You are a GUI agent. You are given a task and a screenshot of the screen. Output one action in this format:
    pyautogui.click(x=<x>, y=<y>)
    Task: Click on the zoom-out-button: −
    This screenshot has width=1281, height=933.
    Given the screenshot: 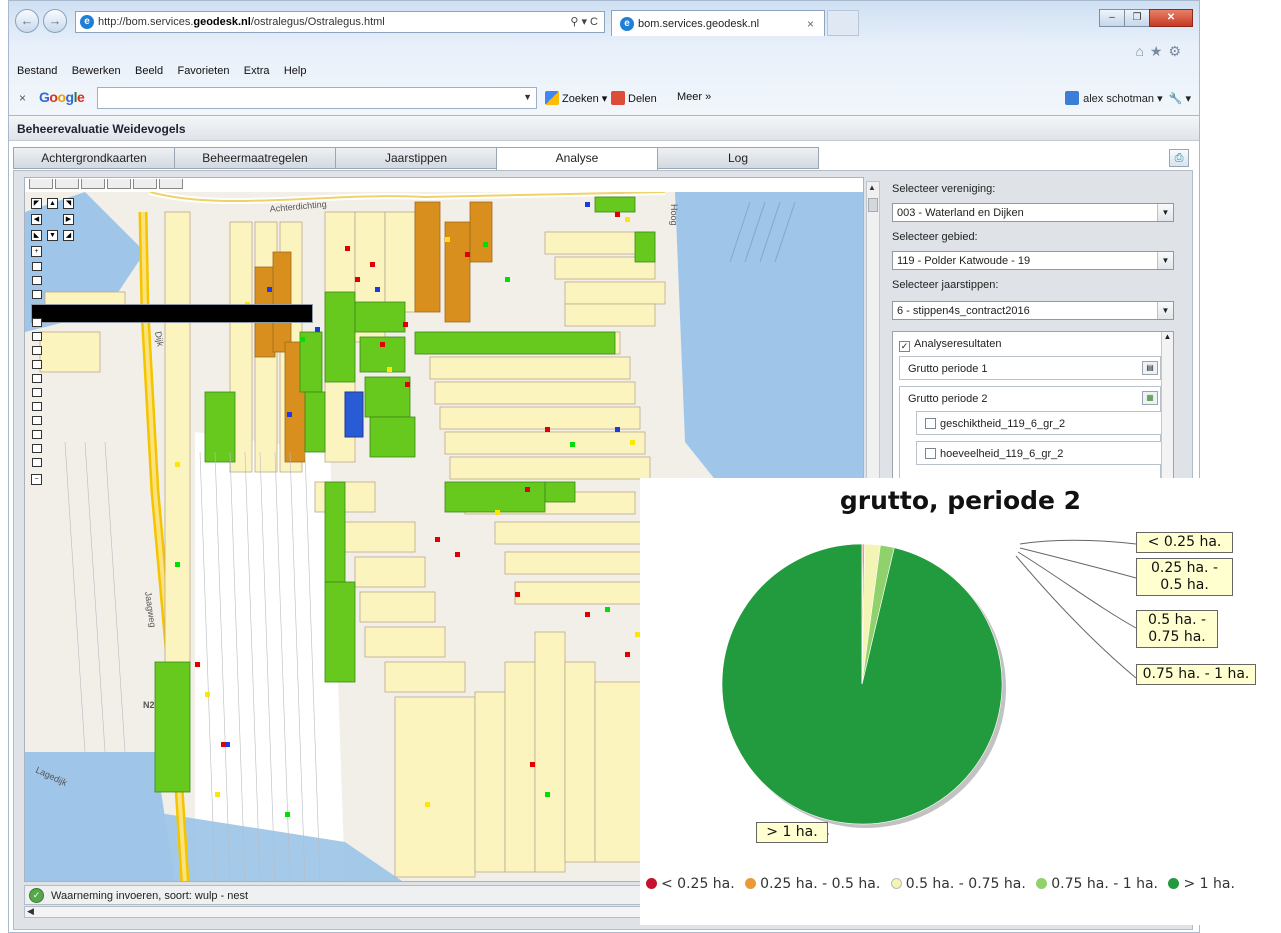 What is the action you would take?
    pyautogui.click(x=36, y=479)
    